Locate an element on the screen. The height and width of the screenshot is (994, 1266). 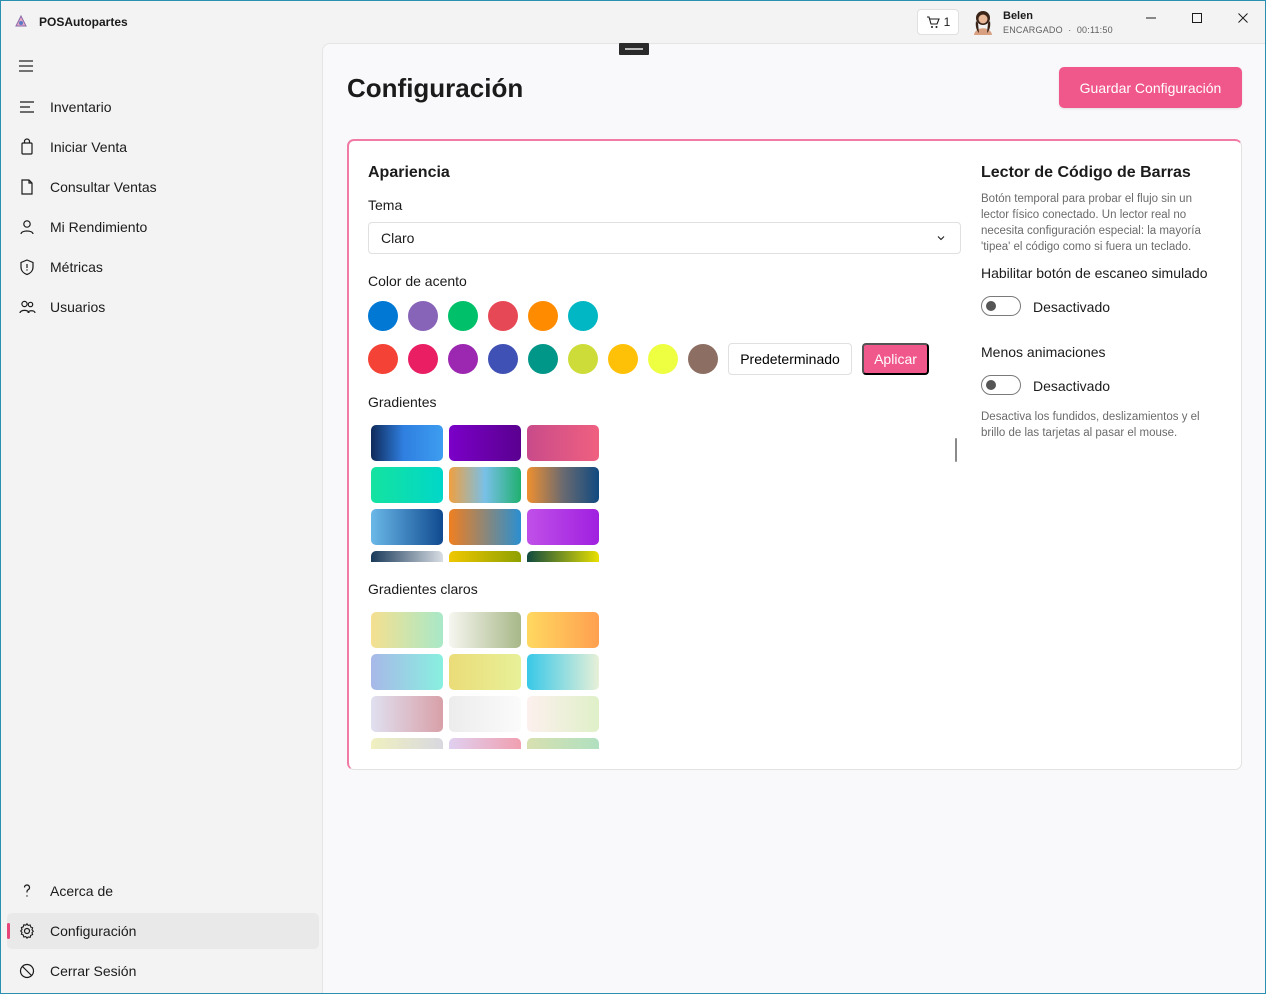
app-title: POSAutopartes is located at coordinates (83, 22).